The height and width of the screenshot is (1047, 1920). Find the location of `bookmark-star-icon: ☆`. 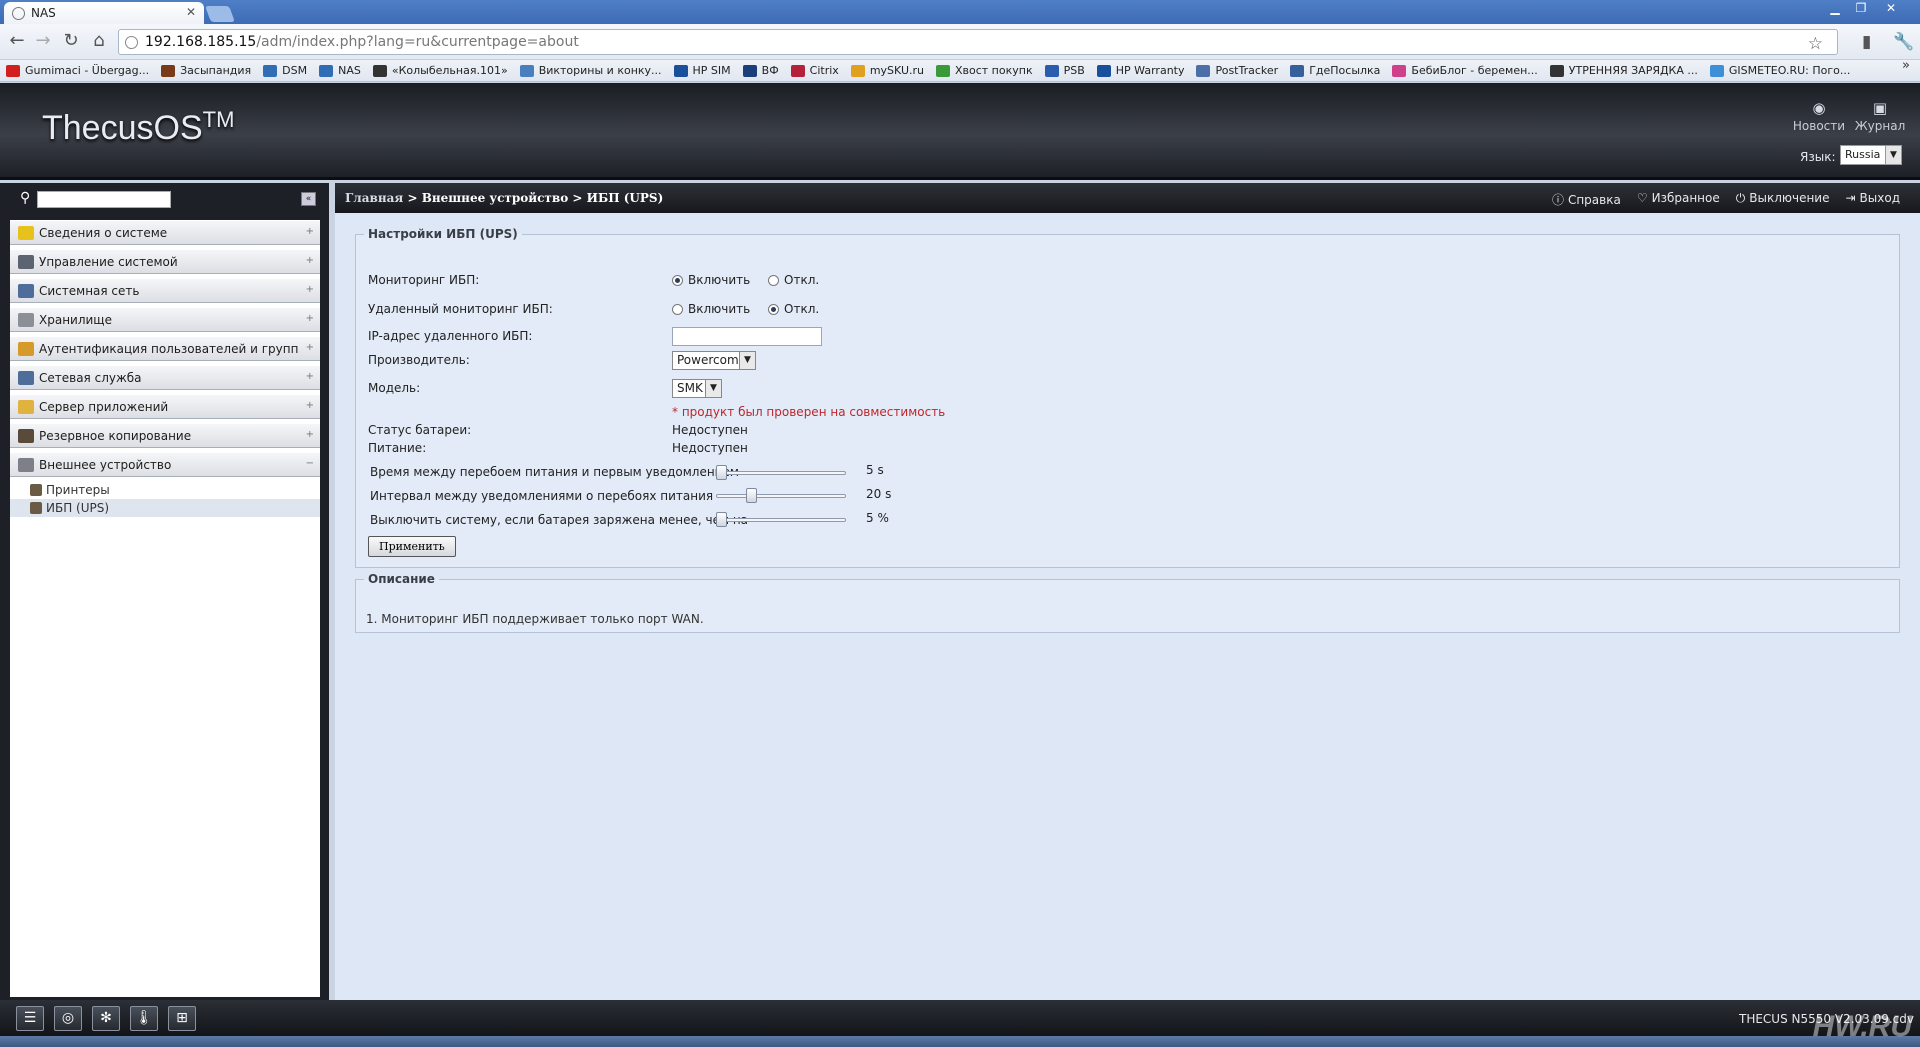

bookmark-star-icon: ☆ is located at coordinates (1815, 44).